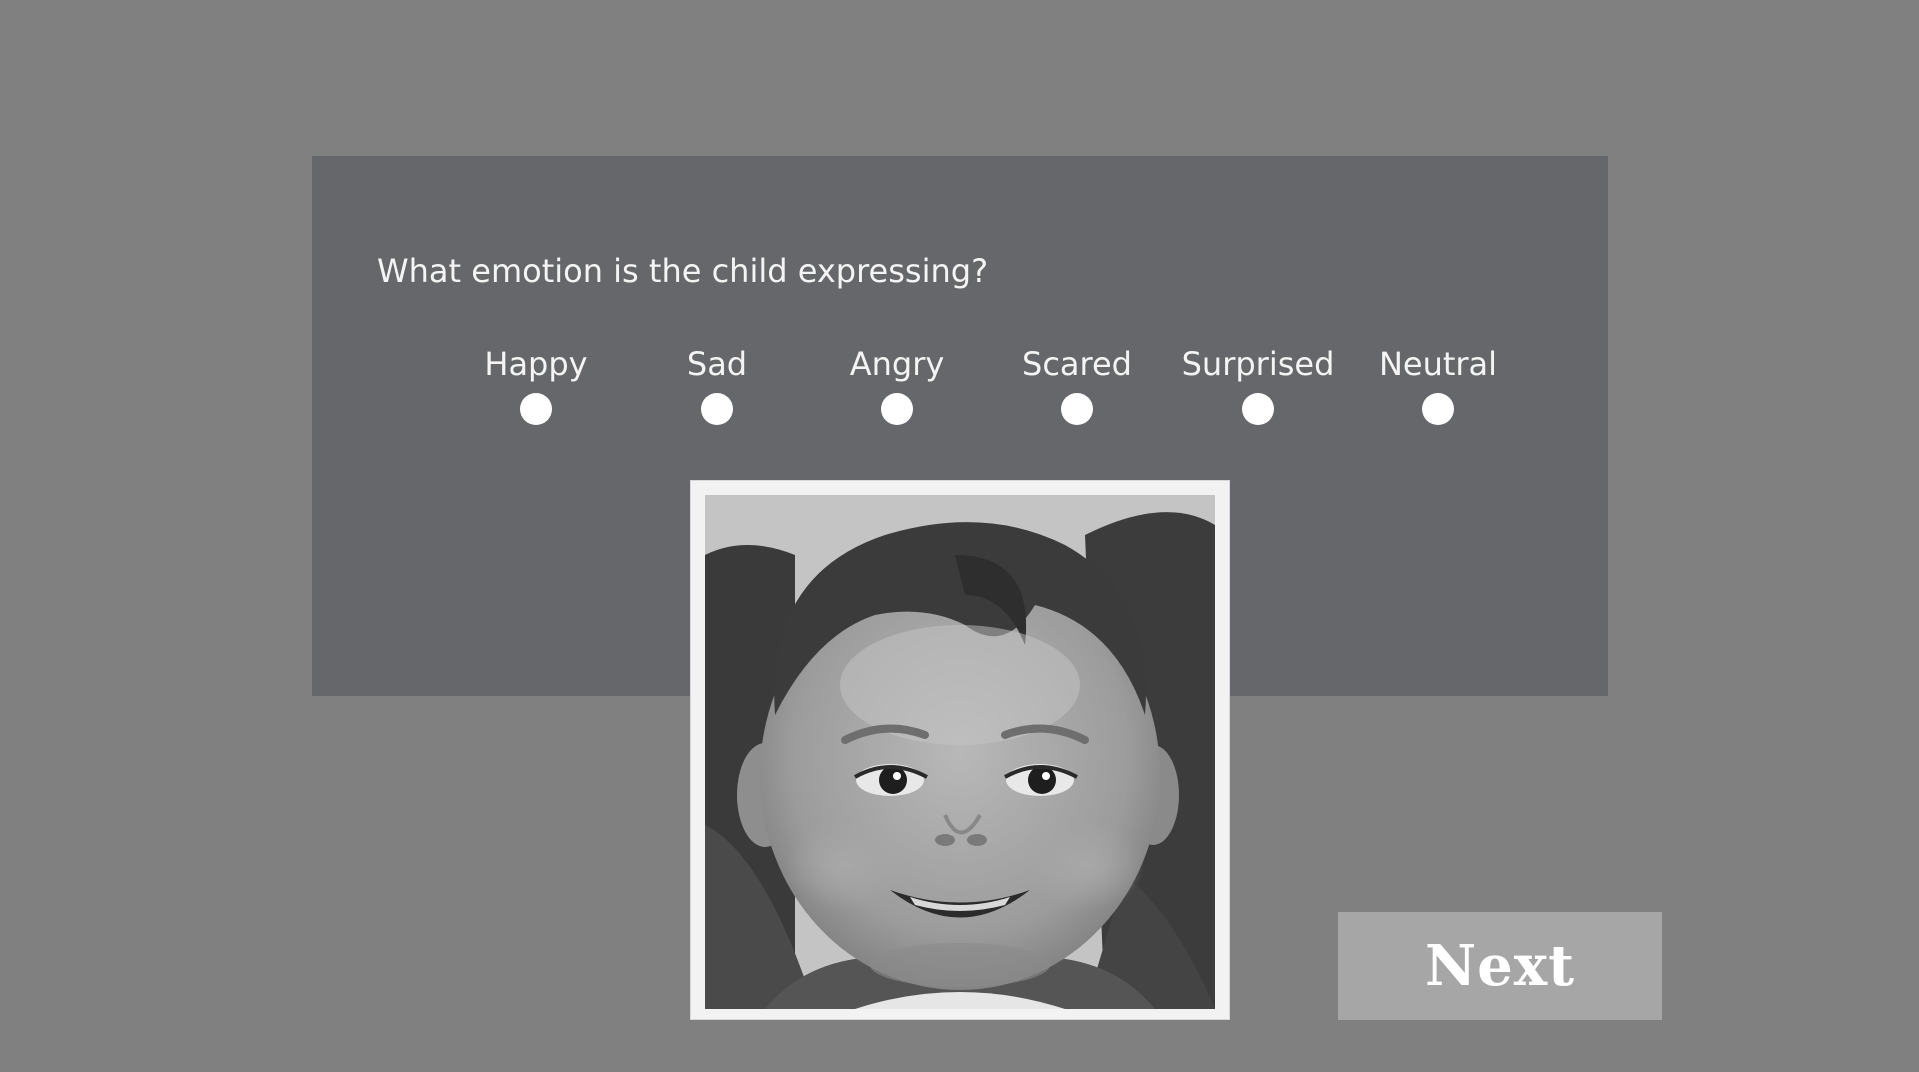 Image resolution: width=1919 pixels, height=1072 pixels. What do you see at coordinates (1438, 364) in the screenshot?
I see `option-label: Neutral` at bounding box center [1438, 364].